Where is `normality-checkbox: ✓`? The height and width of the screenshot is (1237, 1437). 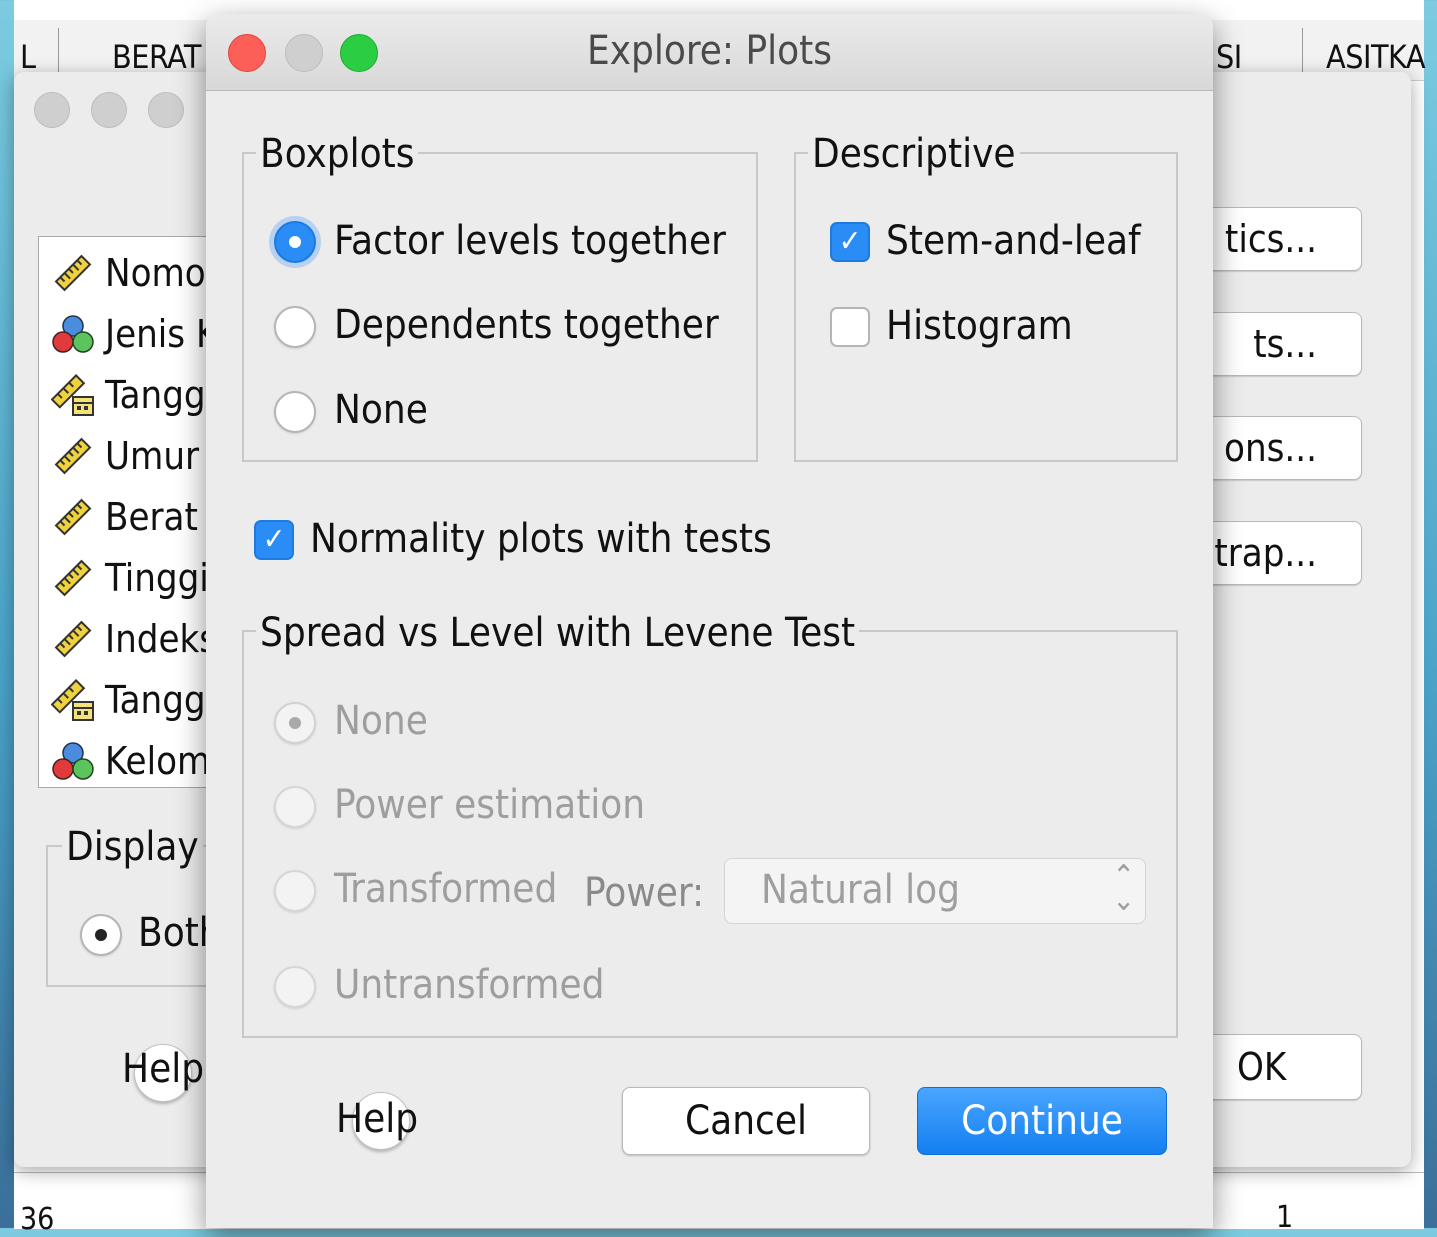
normality-checkbox: ✓ is located at coordinates (274, 540).